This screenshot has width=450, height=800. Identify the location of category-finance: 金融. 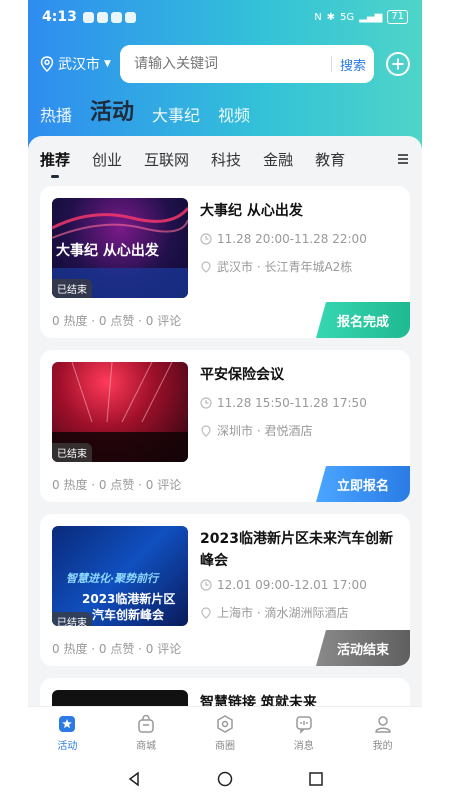
(278, 159).